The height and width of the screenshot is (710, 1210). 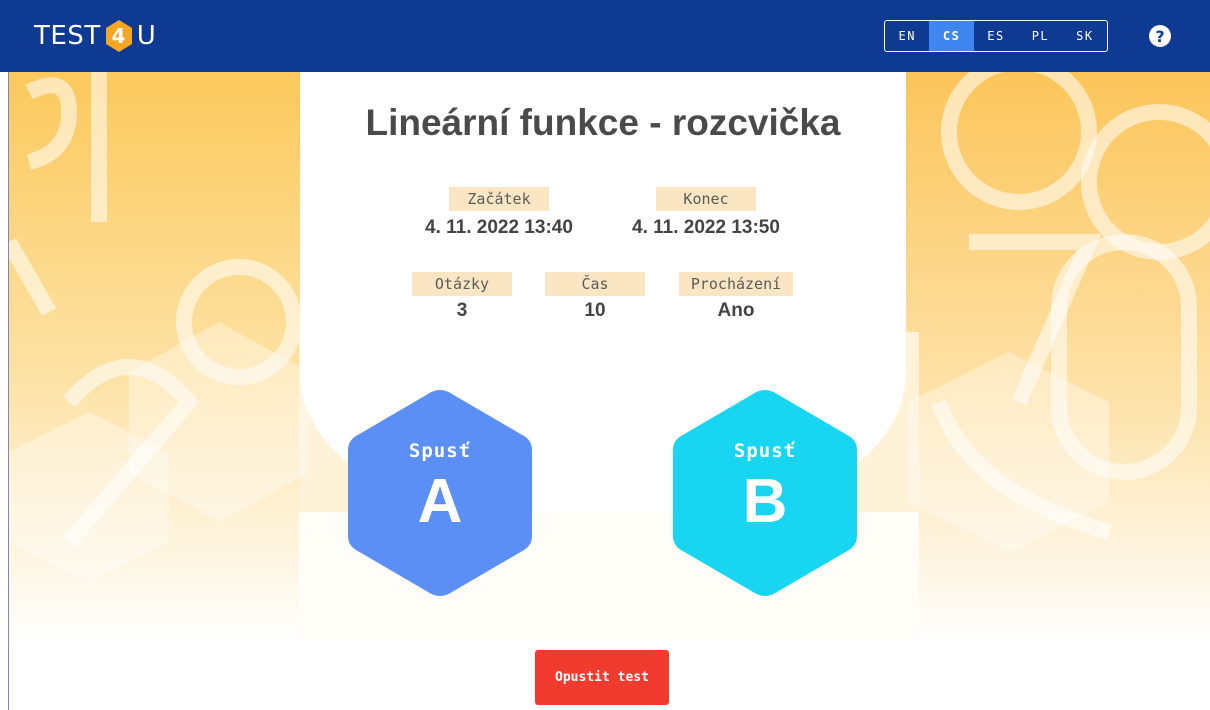 I want to click on end-label: Konec, so click(x=706, y=199).